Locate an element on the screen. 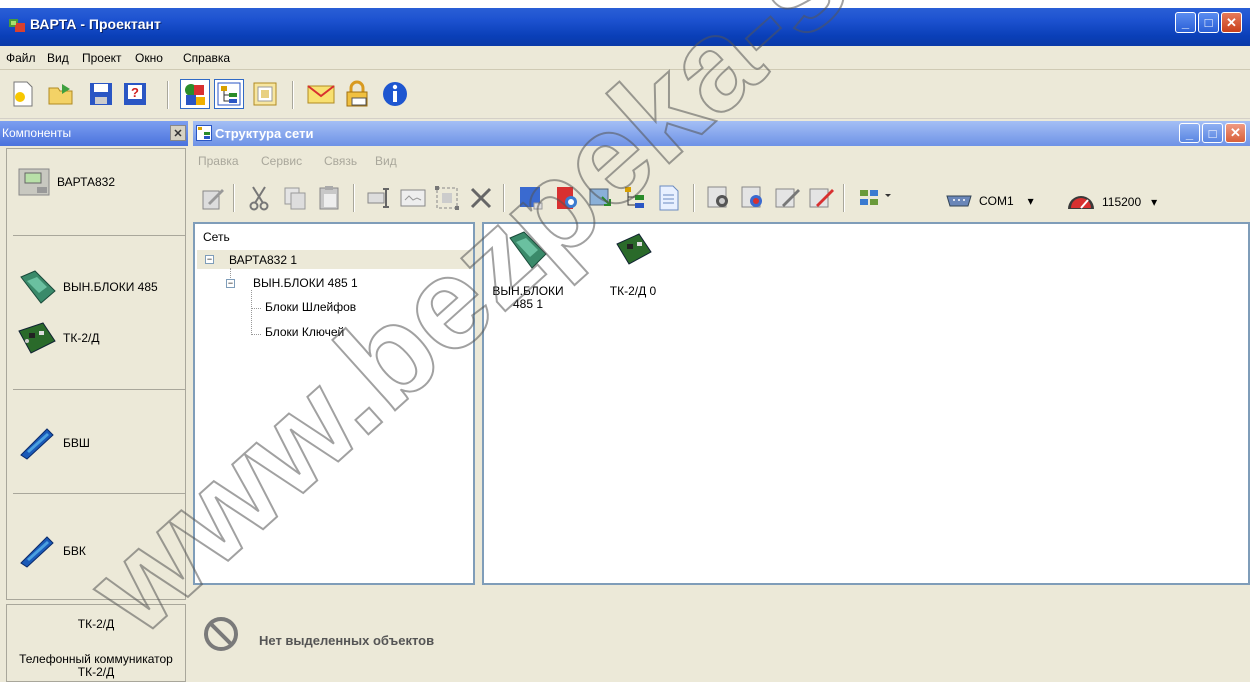 The image size is (1250, 682). layout-dropdown-icon is located at coordinates (877, 198).